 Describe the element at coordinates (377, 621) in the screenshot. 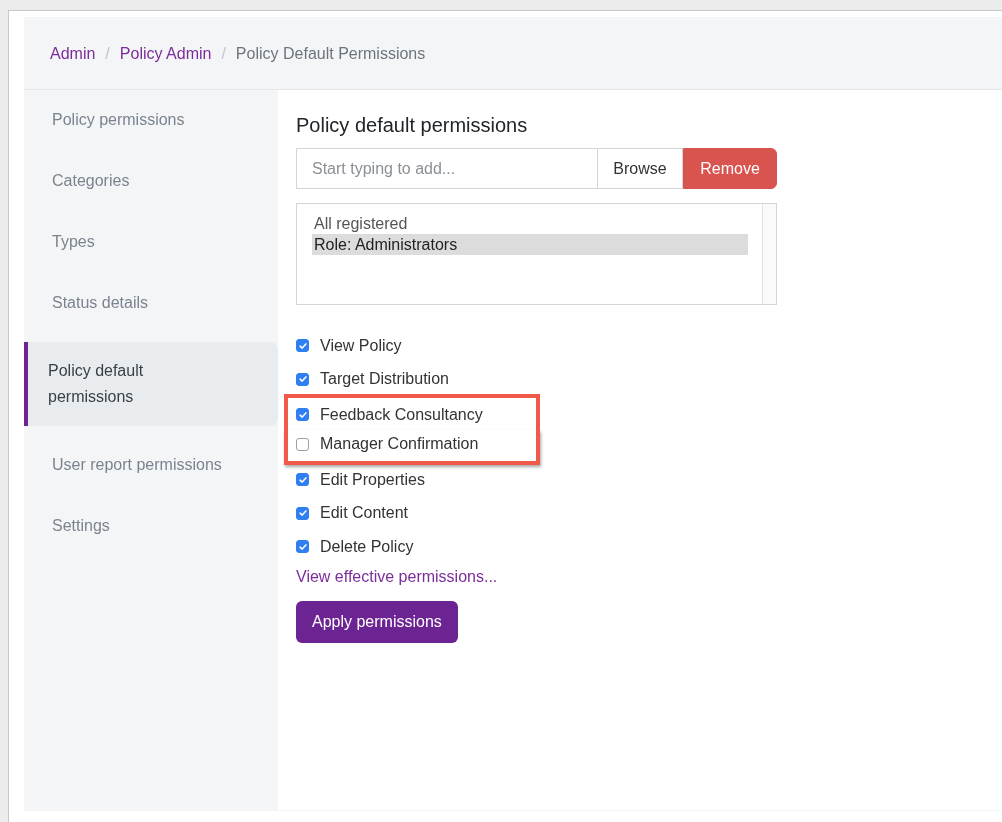

I see `apply-permissions-button: Apply permissions` at that location.